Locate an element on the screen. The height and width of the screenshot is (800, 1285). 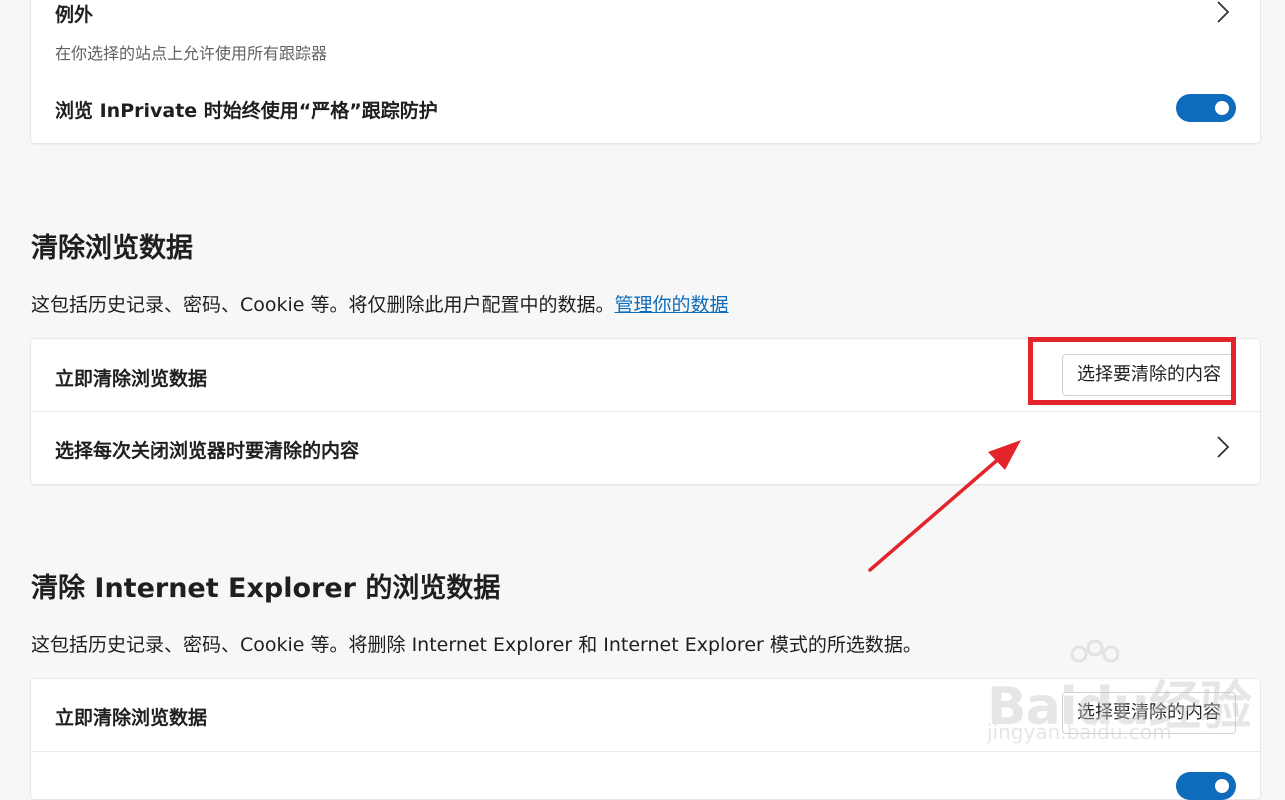
clear-data-desc-text: 这包括历史记录、密码、Cookie 等。将仅删除此用户配置中的数据。 is located at coordinates (323, 305).